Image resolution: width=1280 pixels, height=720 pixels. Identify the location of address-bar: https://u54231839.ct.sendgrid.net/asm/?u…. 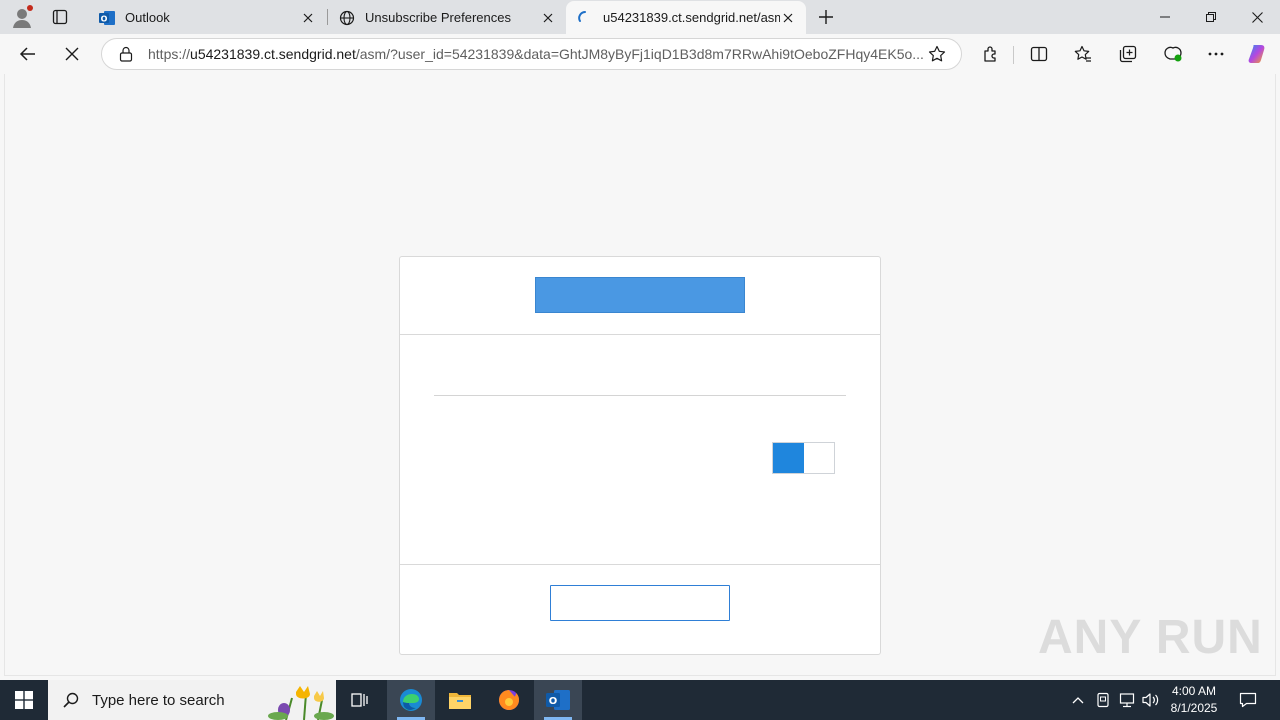
(531, 54).